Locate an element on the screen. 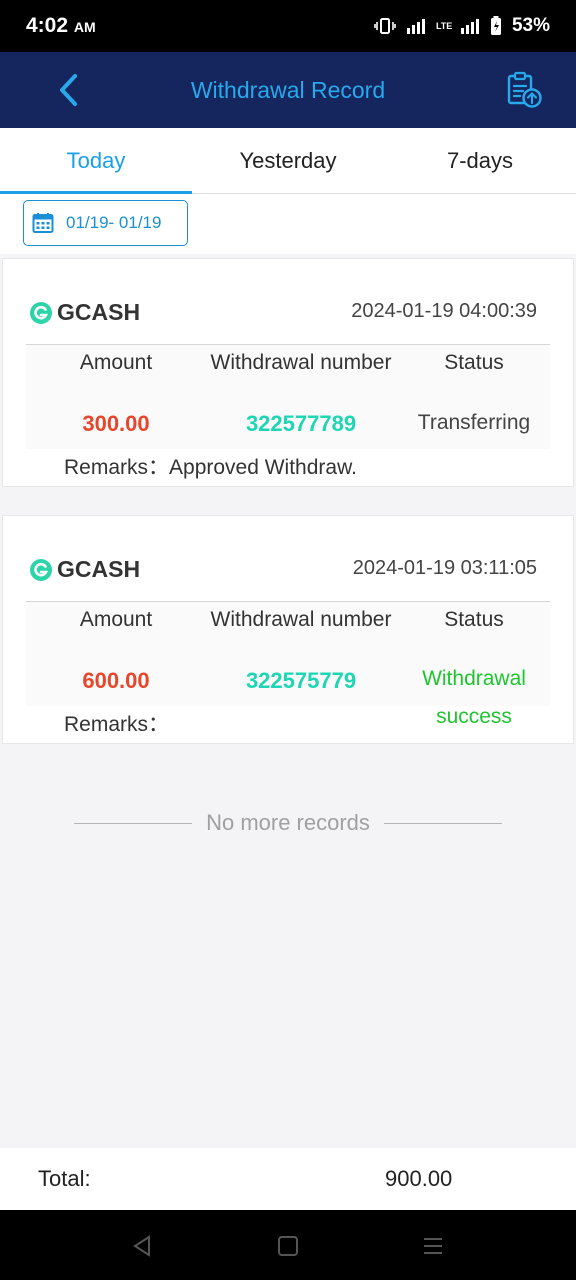 The height and width of the screenshot is (1280, 576). tab-today: Today is located at coordinates (96, 161).